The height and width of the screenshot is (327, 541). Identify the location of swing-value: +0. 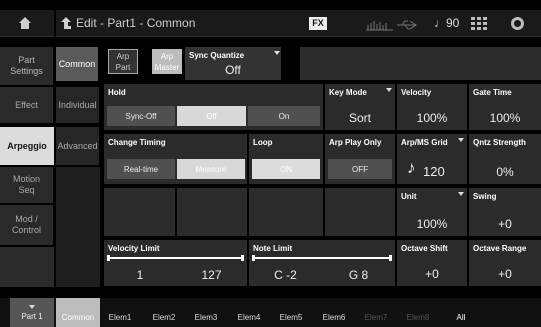
(505, 224).